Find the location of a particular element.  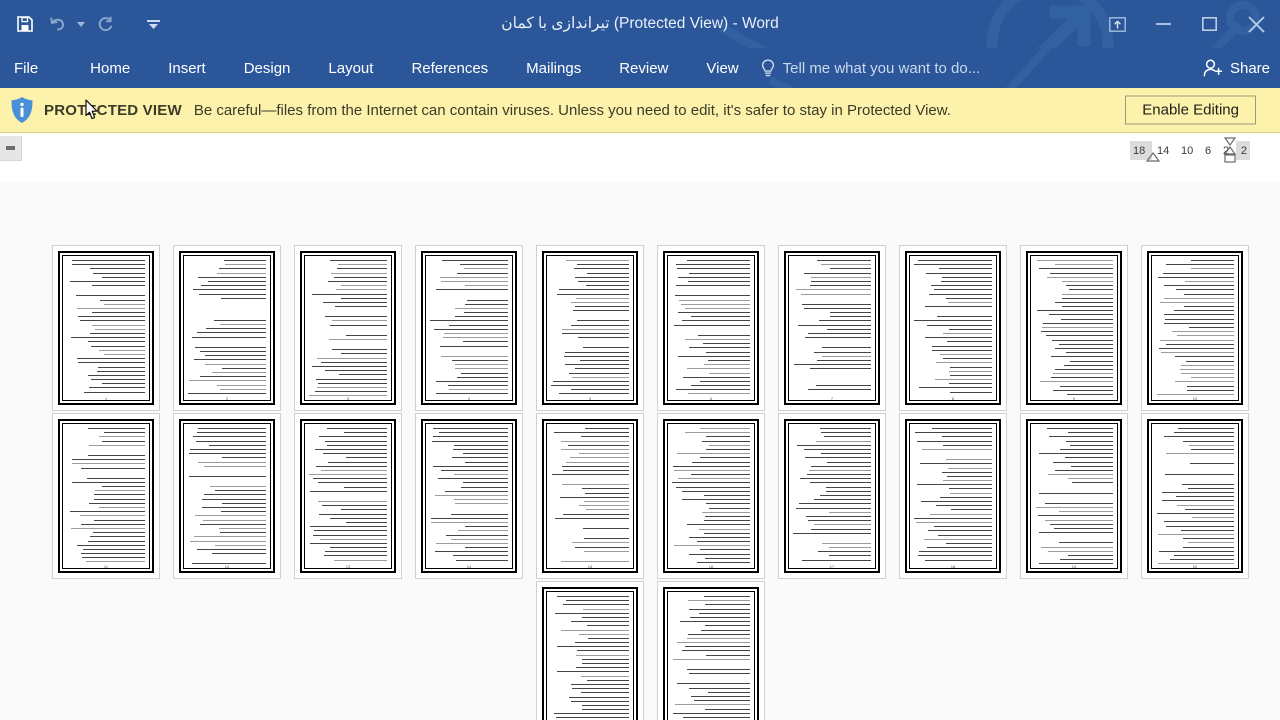

tab-layout: Layout is located at coordinates (350, 68).